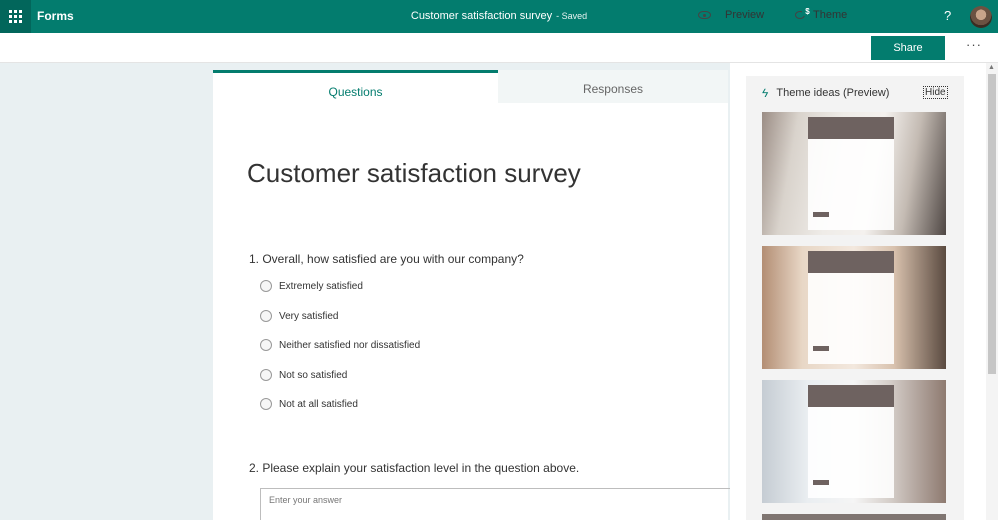 The width and height of the screenshot is (998, 520). Describe the element at coordinates (991, 67) in the screenshot. I see `scroll-up-icon: ▲` at that location.